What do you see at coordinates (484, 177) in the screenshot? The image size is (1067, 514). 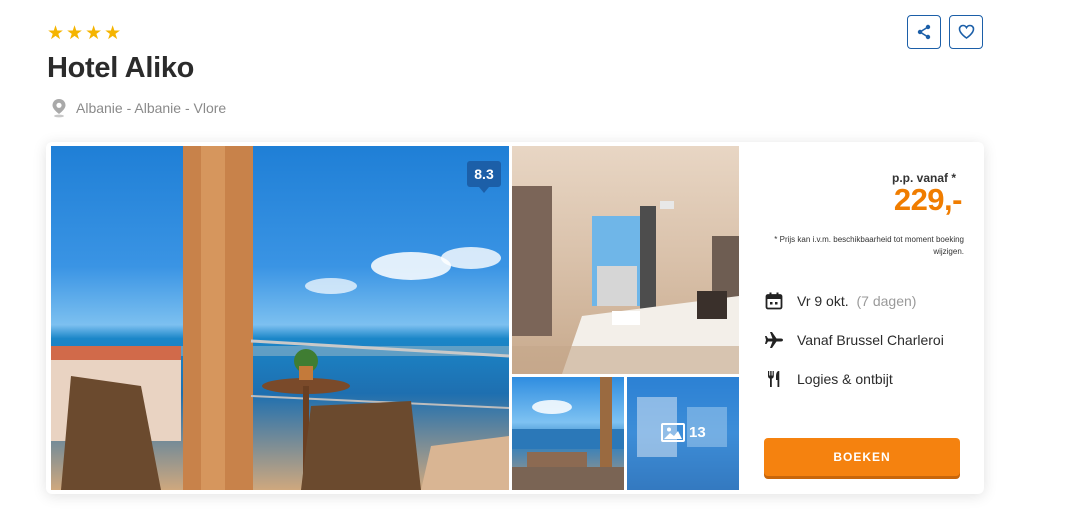 I see `review-score-badge: 8.3` at bounding box center [484, 177].